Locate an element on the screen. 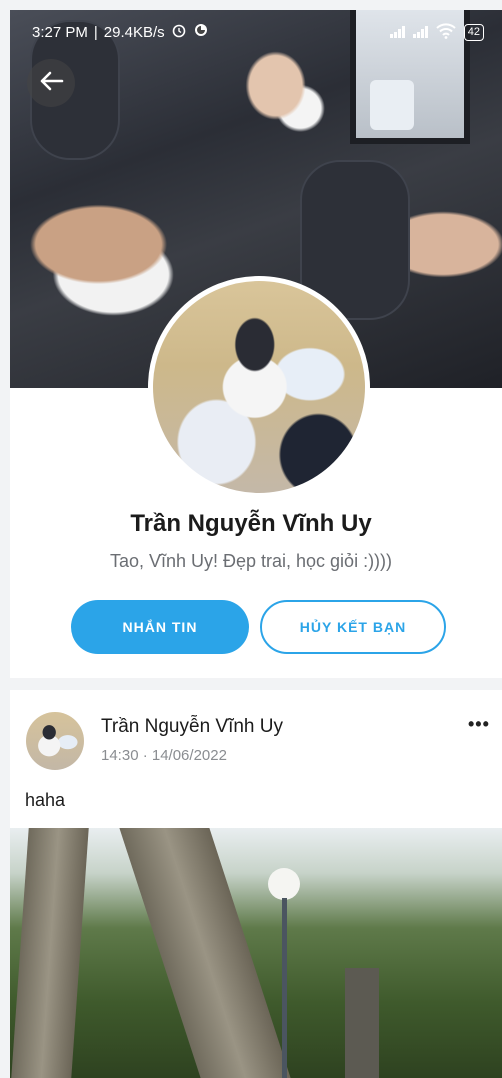  profile-bio: Tao, Vĩnh Uy! Đẹp trai, học giỏi :)))) is located at coordinates (251, 561).